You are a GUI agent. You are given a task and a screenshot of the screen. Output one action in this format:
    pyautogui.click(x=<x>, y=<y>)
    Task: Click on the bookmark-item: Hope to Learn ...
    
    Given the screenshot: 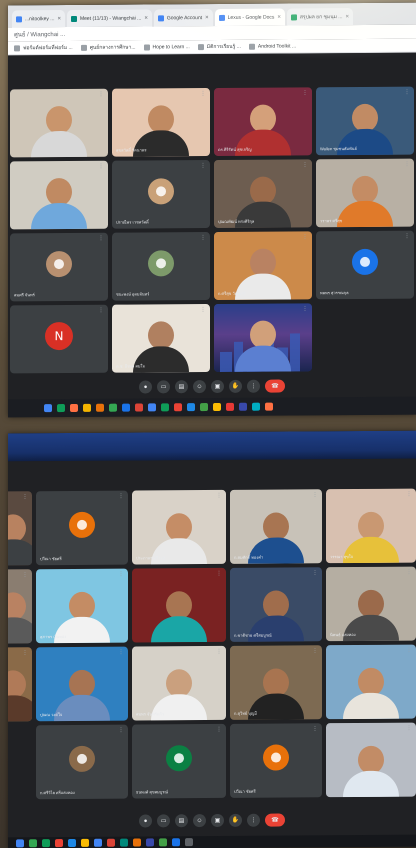 What is the action you would take?
    pyautogui.click(x=166, y=47)
    